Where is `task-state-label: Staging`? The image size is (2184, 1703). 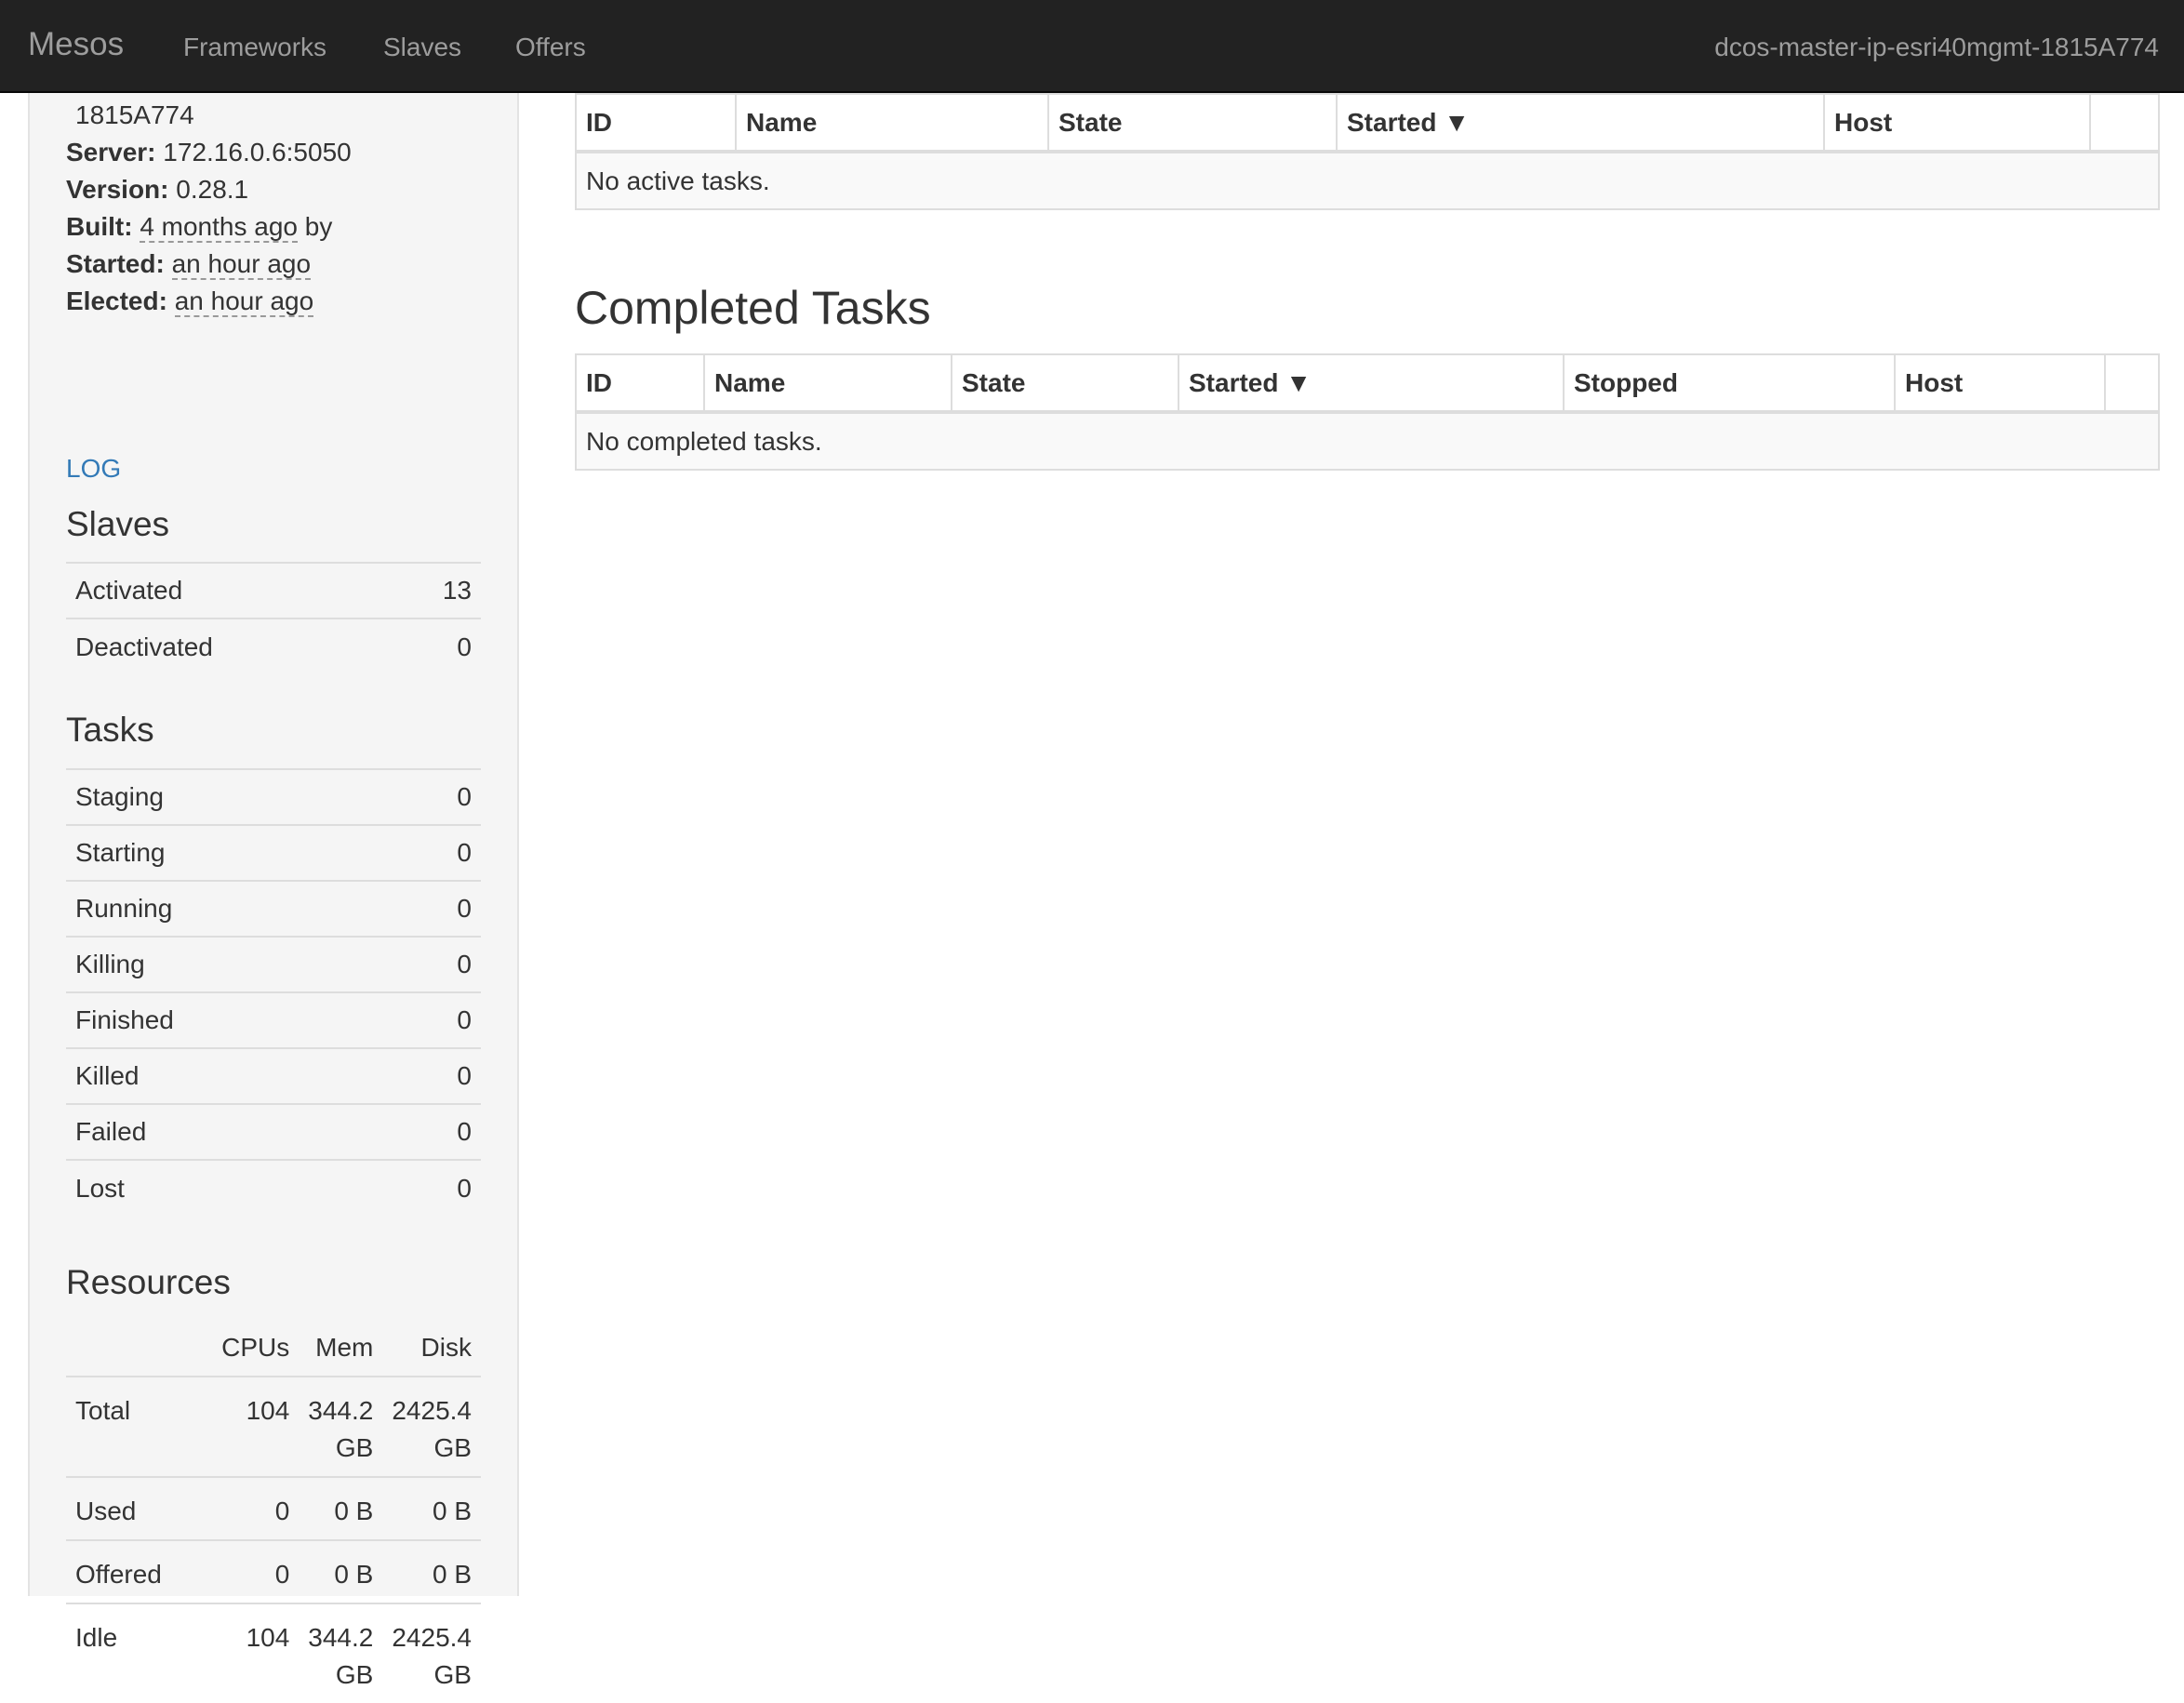
task-state-label: Staging is located at coordinates (228, 796).